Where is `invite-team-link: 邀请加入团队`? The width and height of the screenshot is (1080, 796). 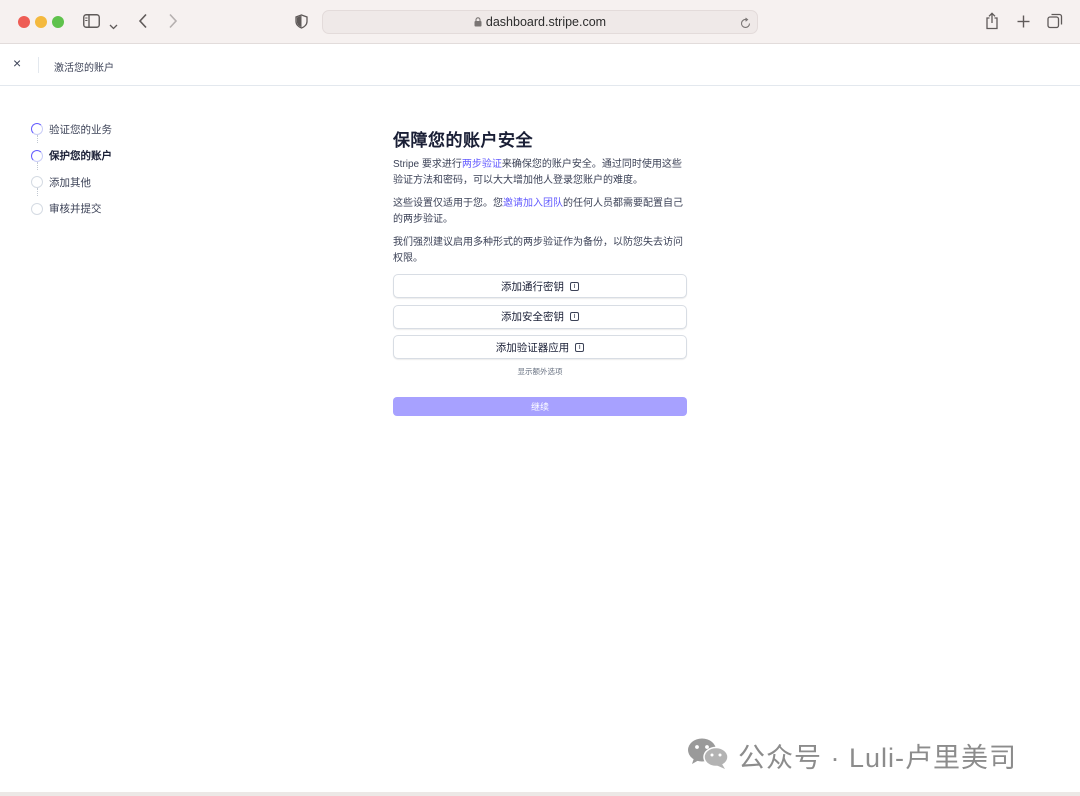
invite-team-link: 邀请加入团队 is located at coordinates (533, 203).